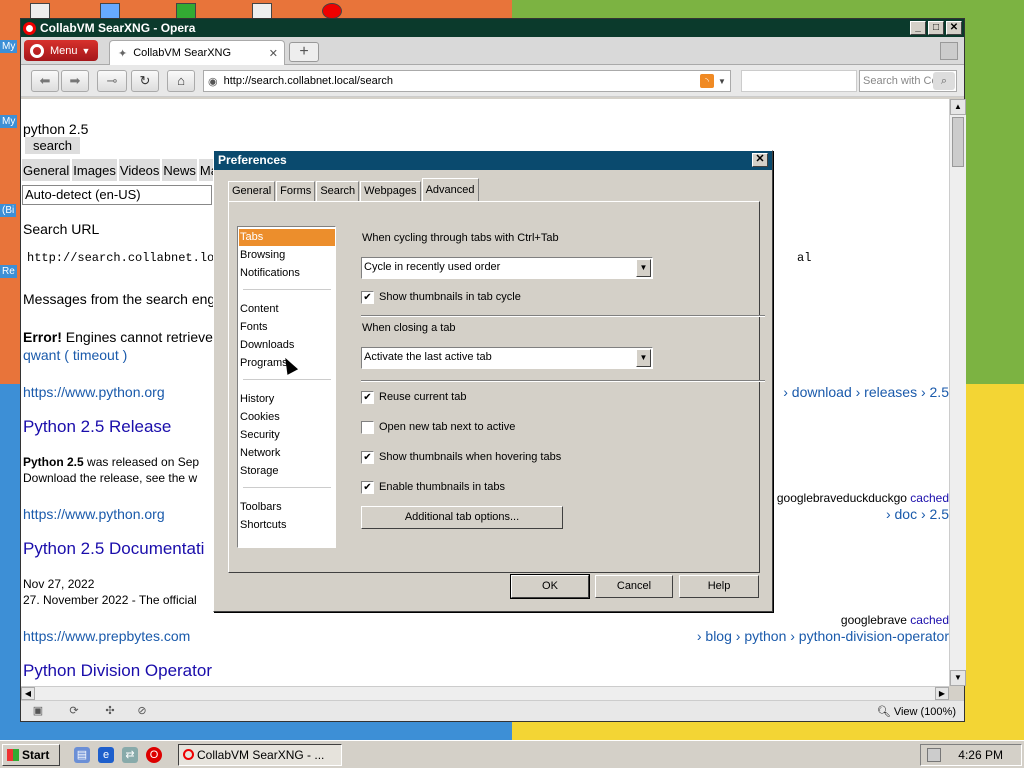 The width and height of the screenshot is (1024, 768). What do you see at coordinates (142, 711) in the screenshot?
I see `turbo-icon: ⊘` at bounding box center [142, 711].